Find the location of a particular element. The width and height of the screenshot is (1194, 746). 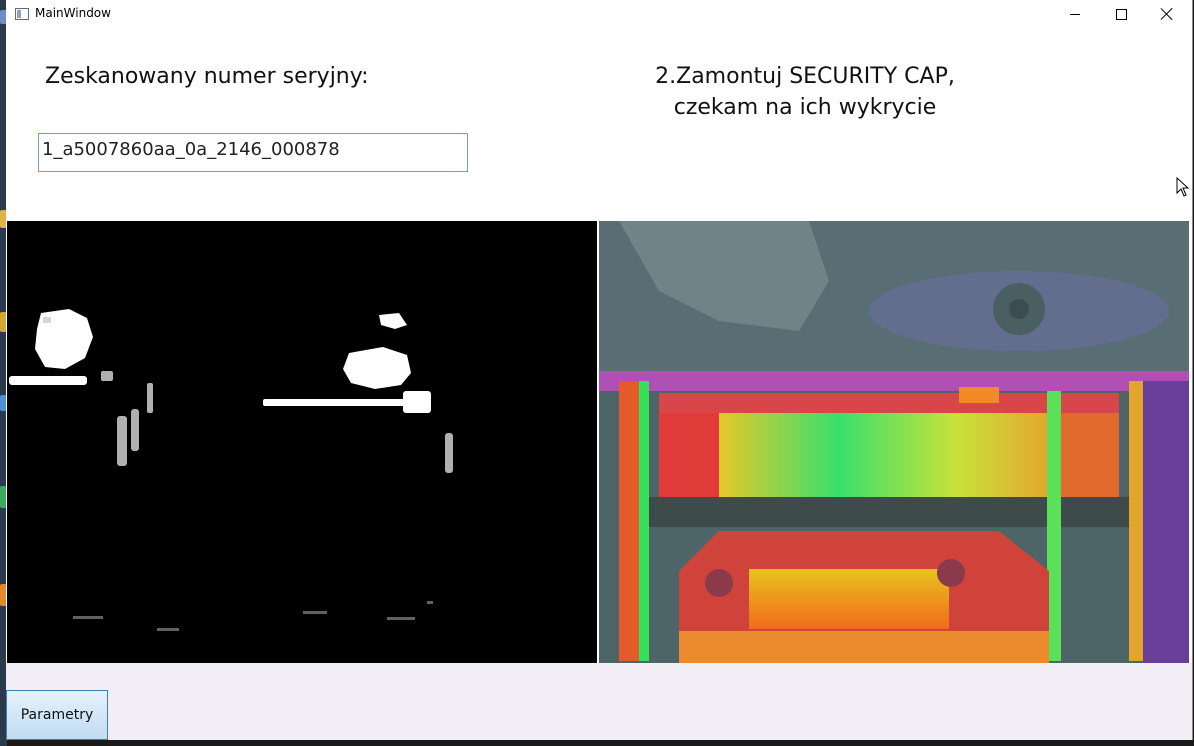

bottom-toolbar: Parametry is located at coordinates (599, 701).